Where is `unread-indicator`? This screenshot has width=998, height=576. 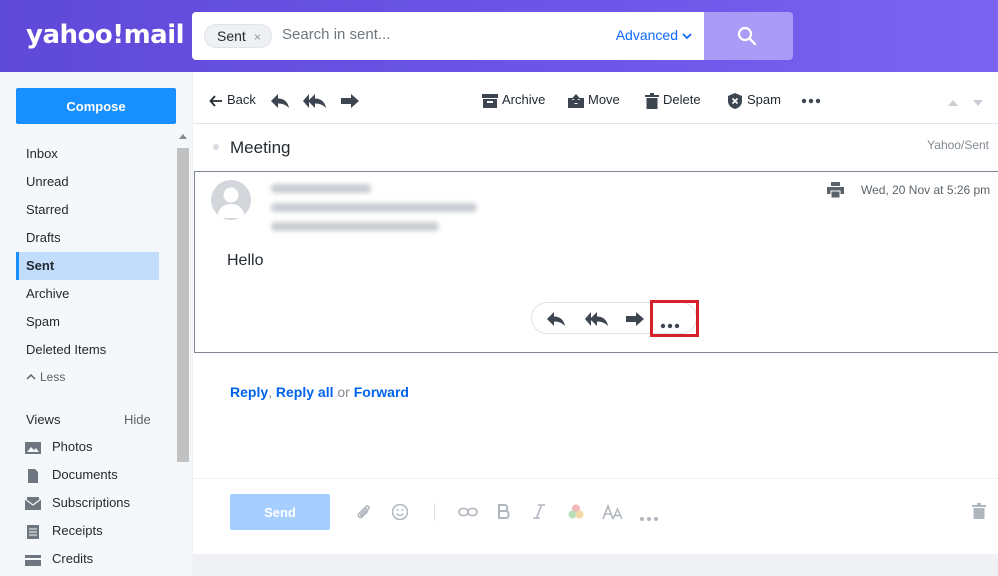 unread-indicator is located at coordinates (216, 147).